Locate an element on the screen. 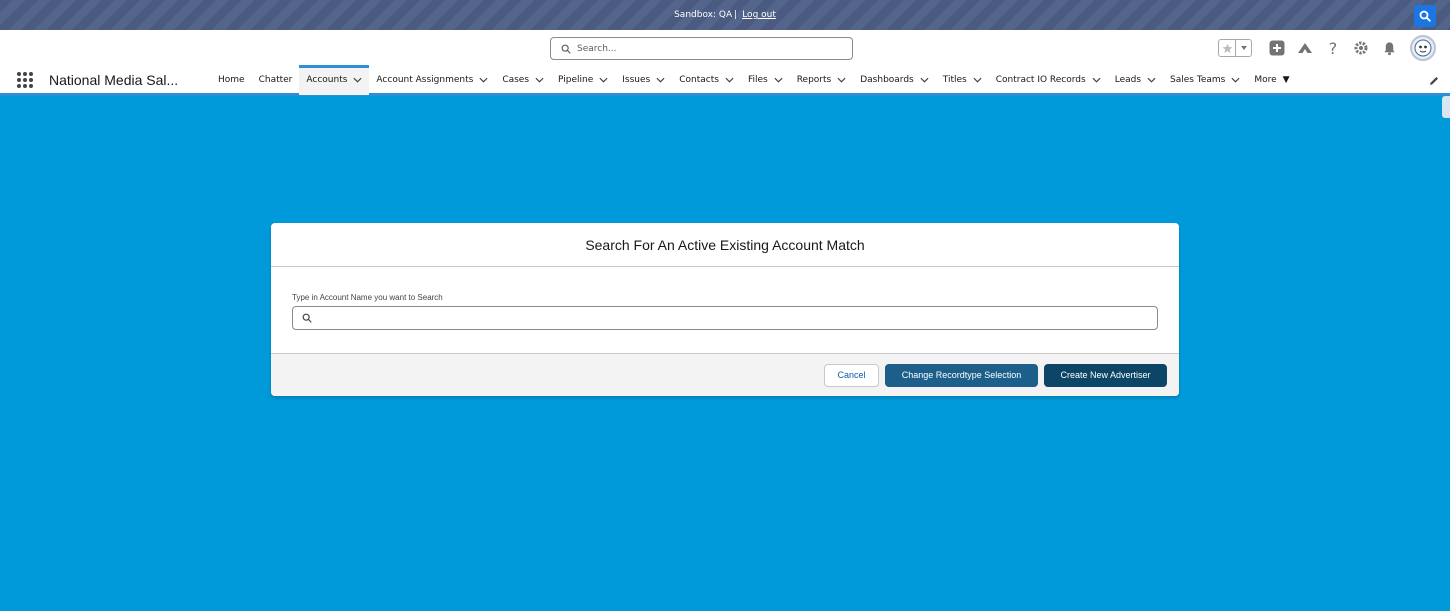  nav-tab-issues: Issues is located at coordinates (643, 80).